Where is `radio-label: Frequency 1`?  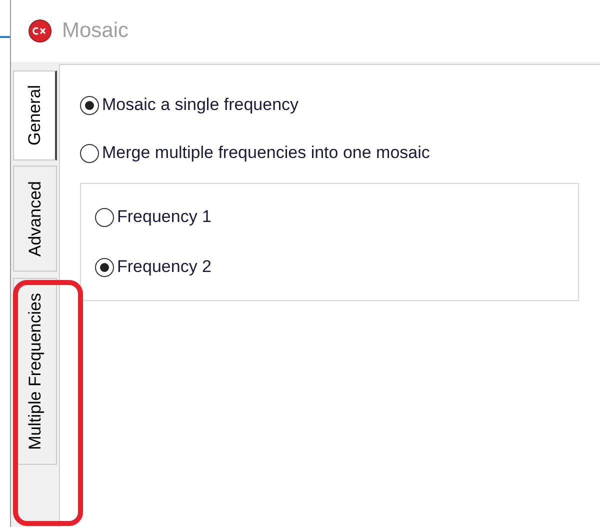
radio-label: Frequency 1 is located at coordinates (164, 217).